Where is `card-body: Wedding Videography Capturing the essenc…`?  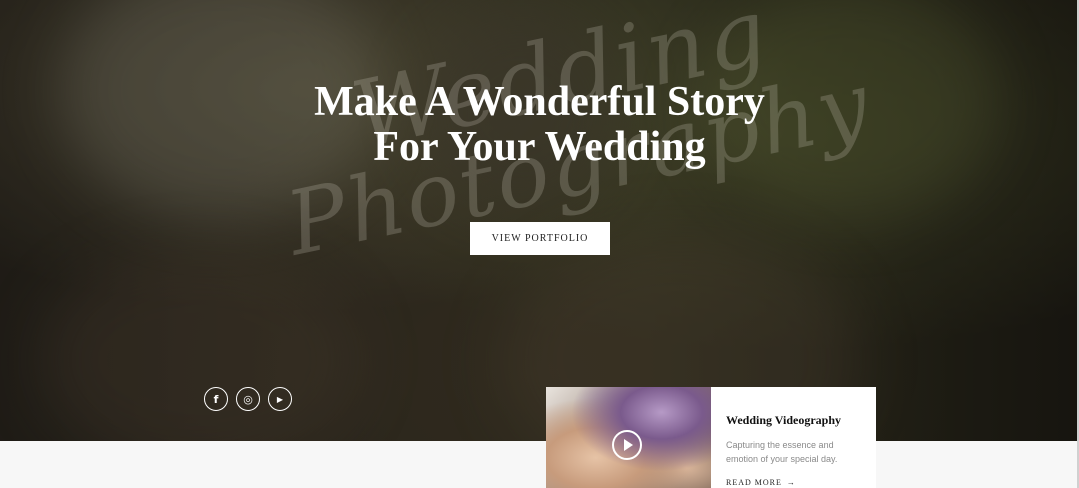
card-body: Wedding Videography Capturing the essenc… is located at coordinates (793, 437).